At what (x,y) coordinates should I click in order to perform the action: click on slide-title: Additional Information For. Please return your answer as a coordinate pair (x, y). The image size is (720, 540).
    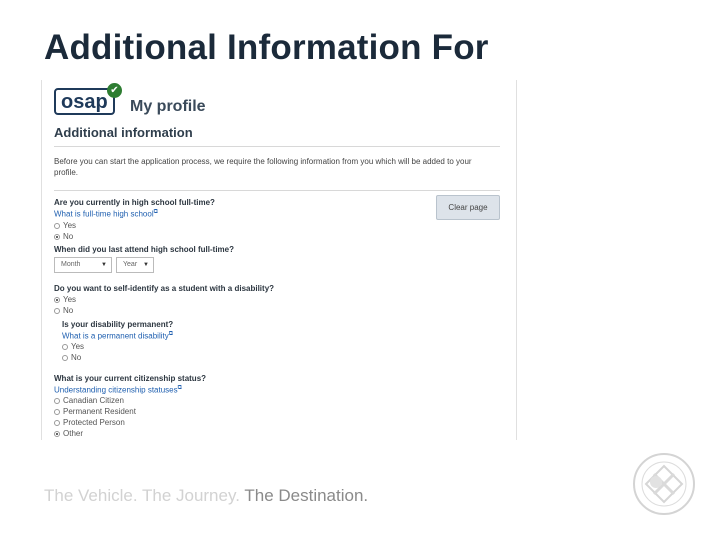
    Looking at the image, I should click on (266, 47).